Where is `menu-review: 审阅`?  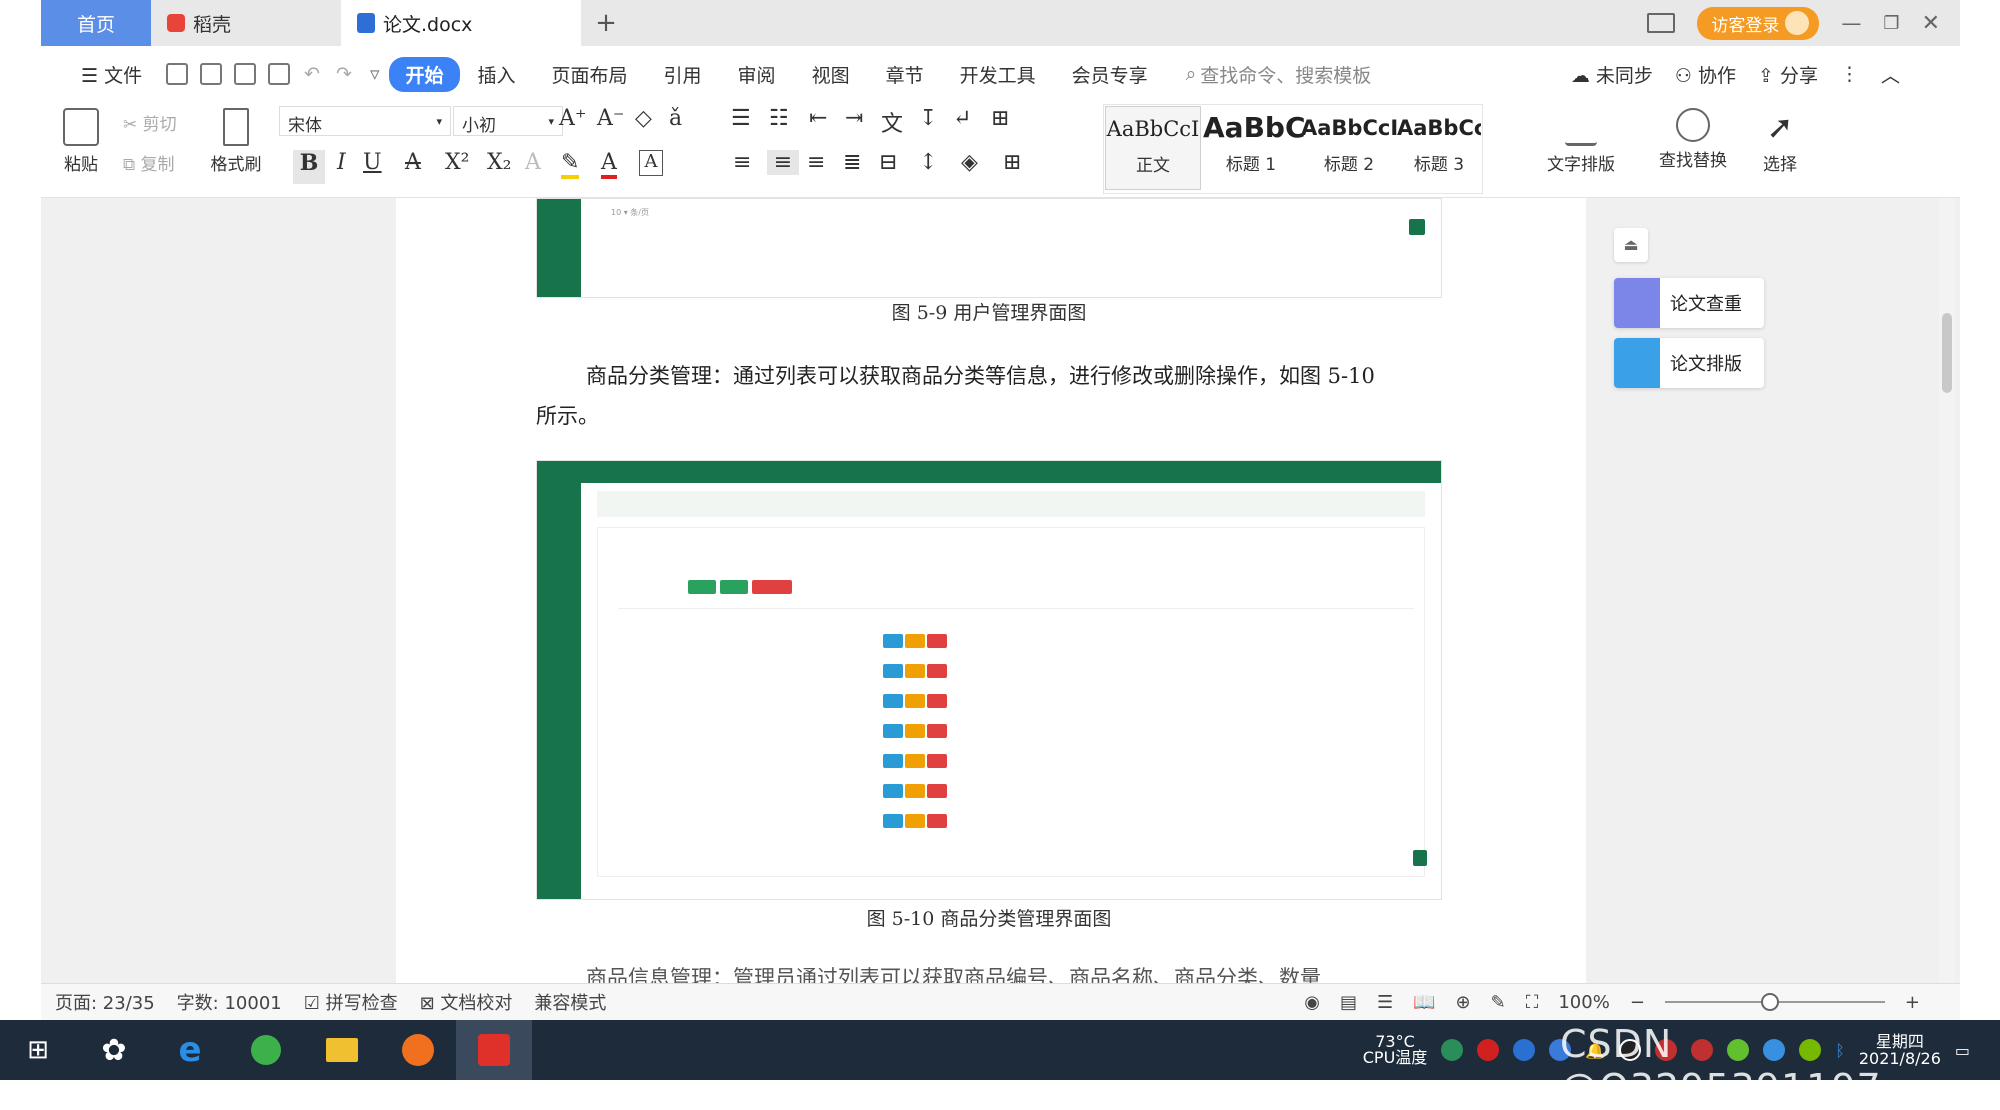 menu-review: 审阅 is located at coordinates (757, 74).